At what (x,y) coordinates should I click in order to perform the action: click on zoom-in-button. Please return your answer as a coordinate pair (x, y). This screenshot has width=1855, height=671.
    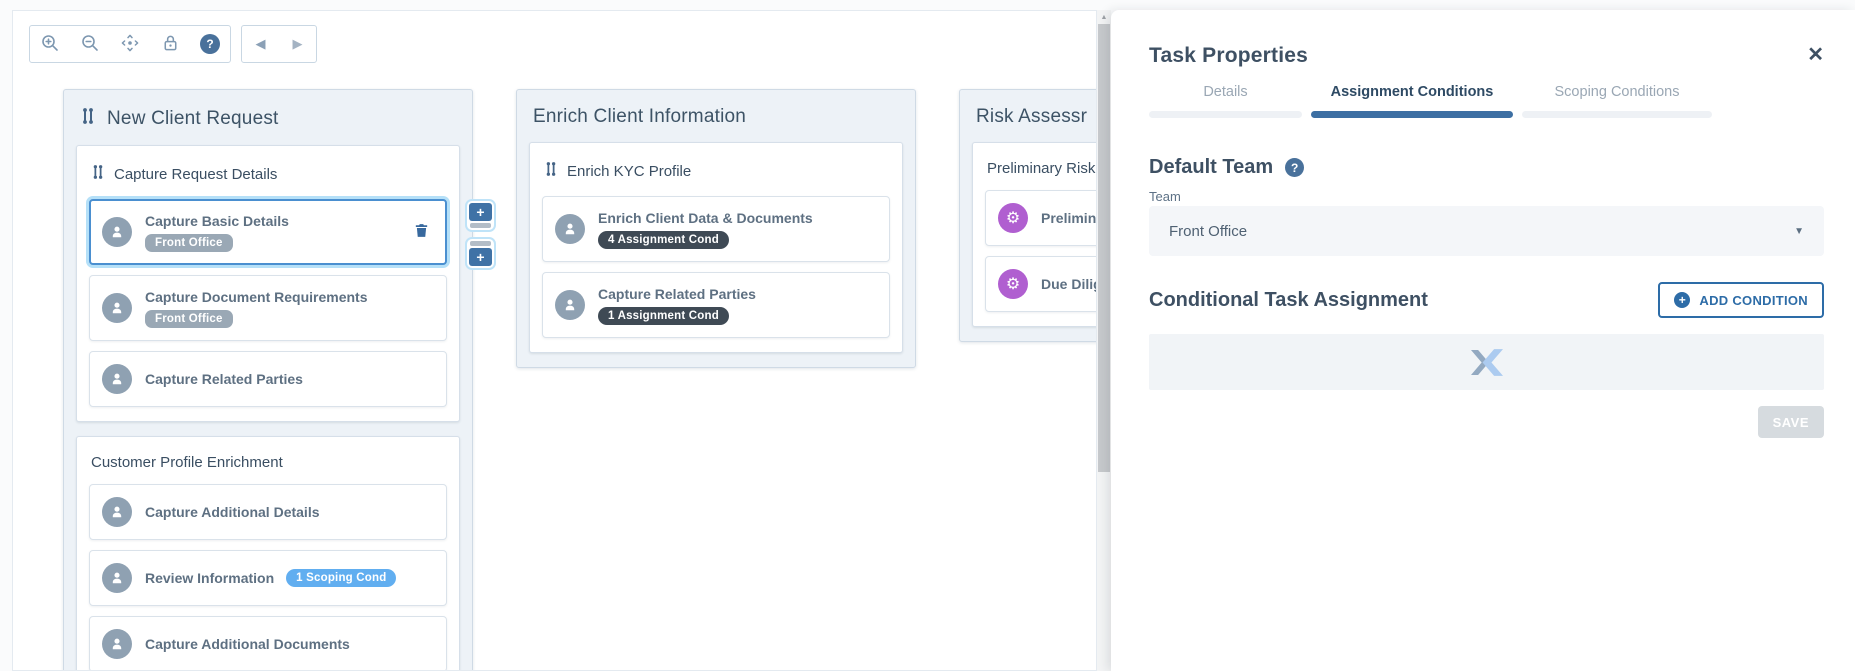
    Looking at the image, I should click on (50, 44).